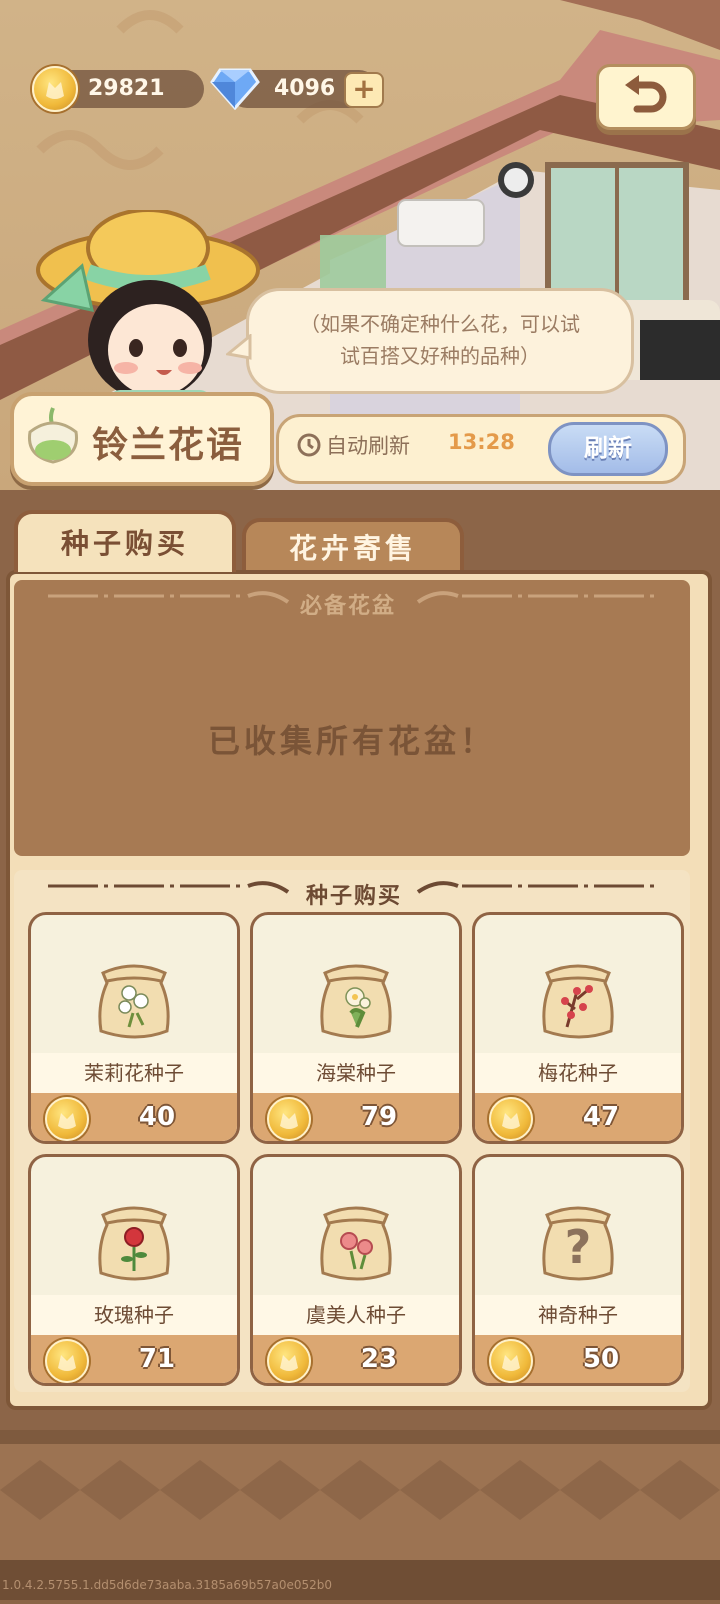 Image resolution: width=720 pixels, height=1604 pixels. Describe the element at coordinates (134, 1117) in the screenshot. I see `seed-price-bar: 40` at that location.